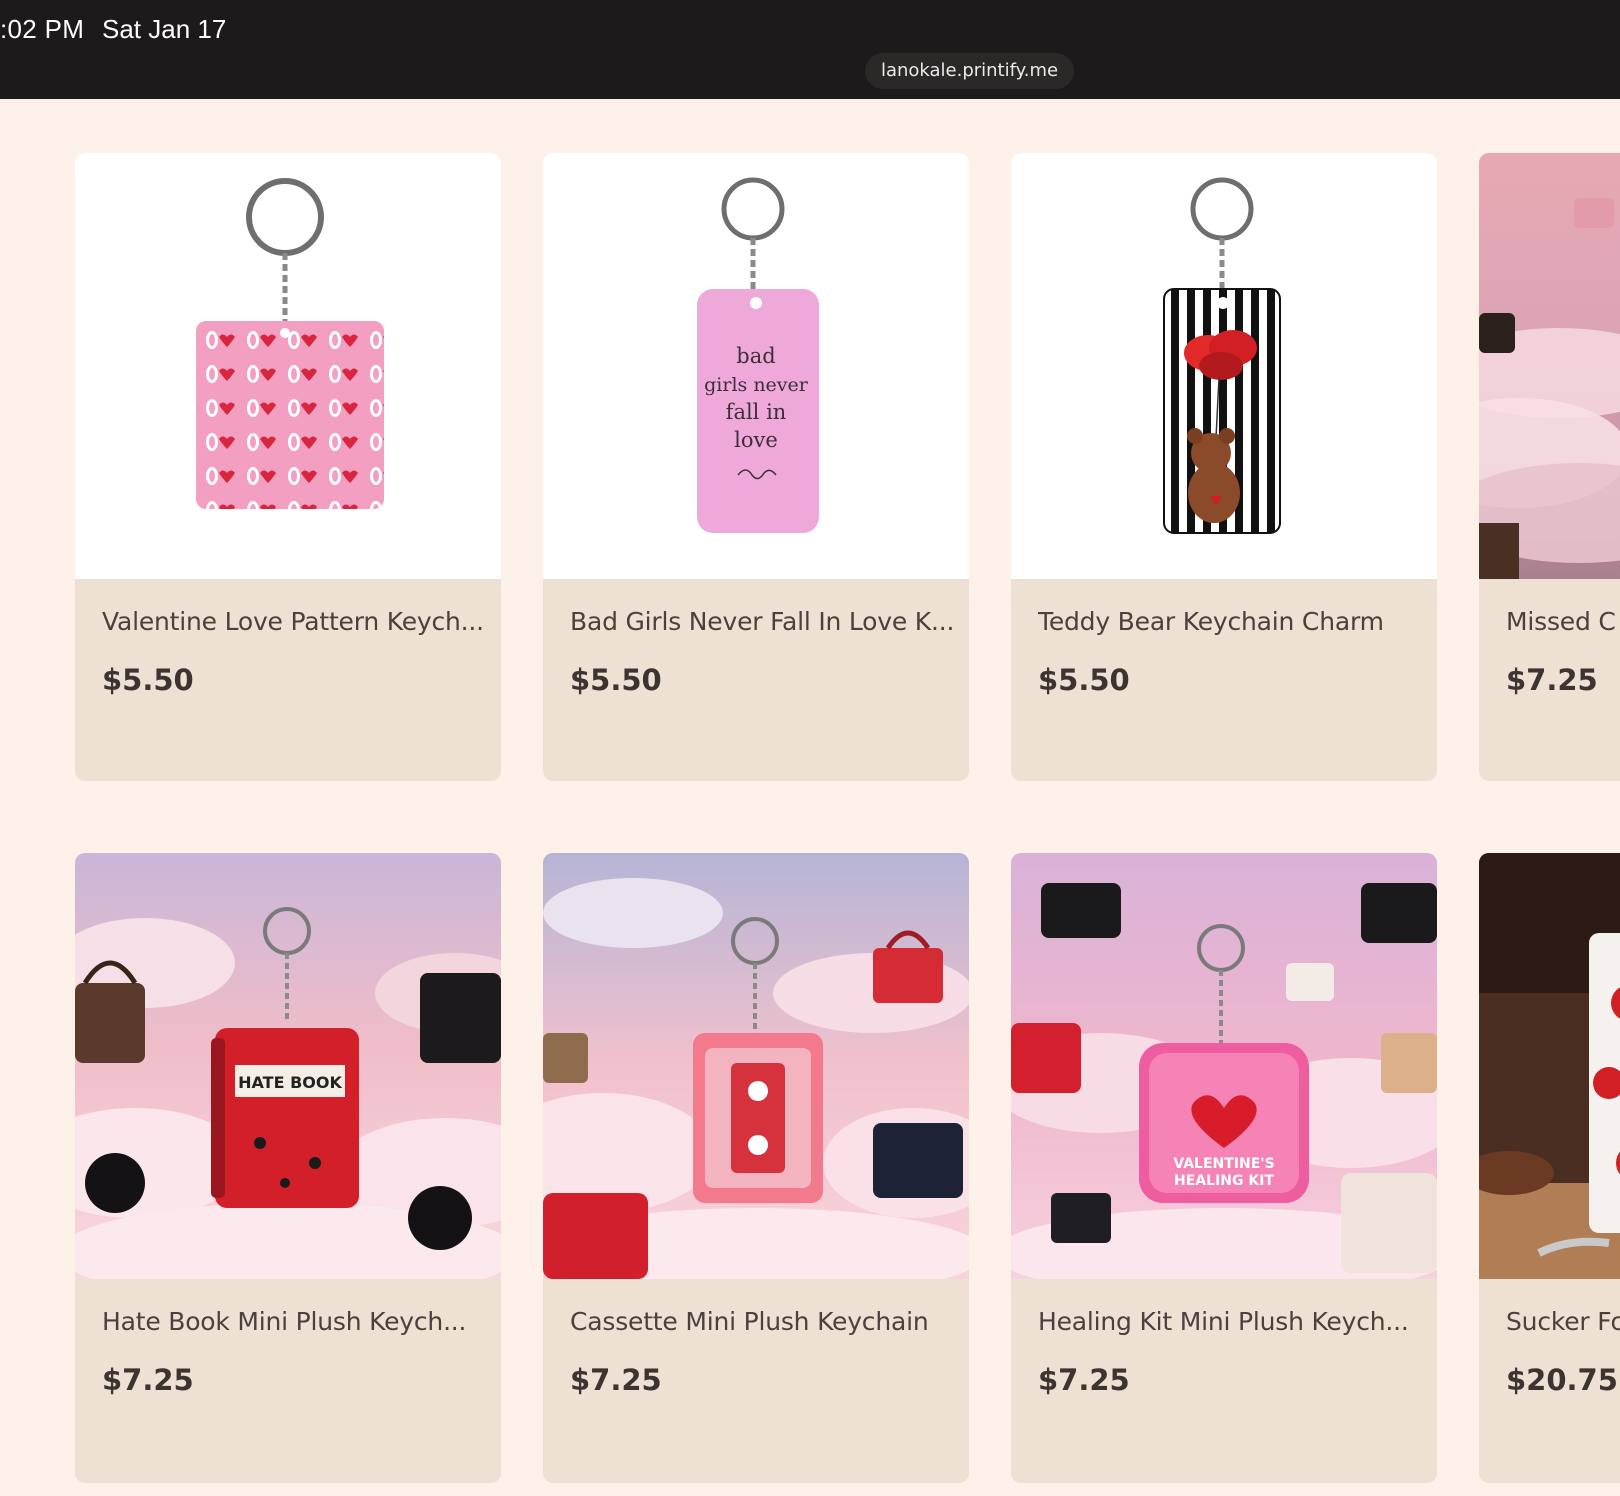 The height and width of the screenshot is (1496, 1620). I want to click on hate-book-keychain-icon: HATE BOOK, so click(288, 1066).